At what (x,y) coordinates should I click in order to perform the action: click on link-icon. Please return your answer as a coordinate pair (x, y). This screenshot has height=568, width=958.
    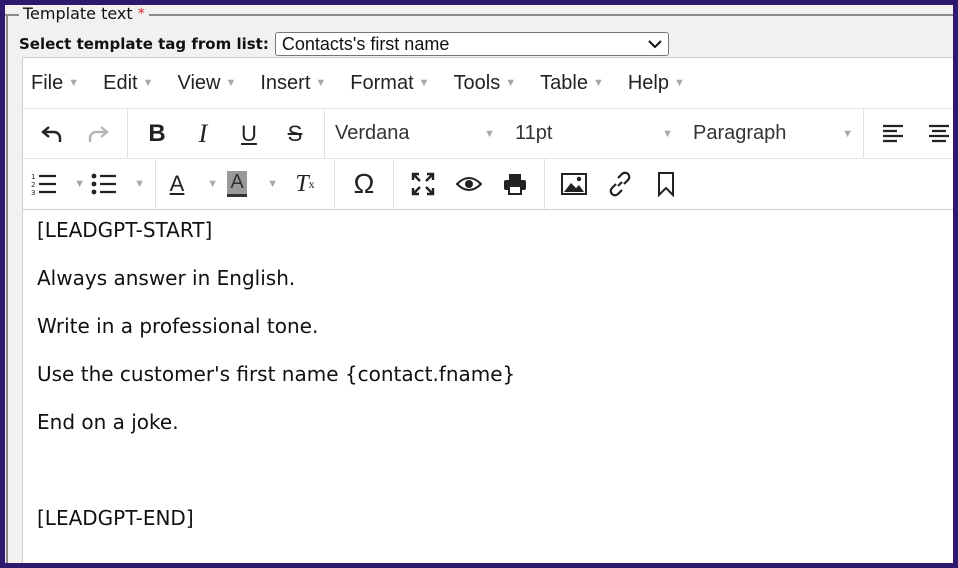
    Looking at the image, I should click on (620, 184).